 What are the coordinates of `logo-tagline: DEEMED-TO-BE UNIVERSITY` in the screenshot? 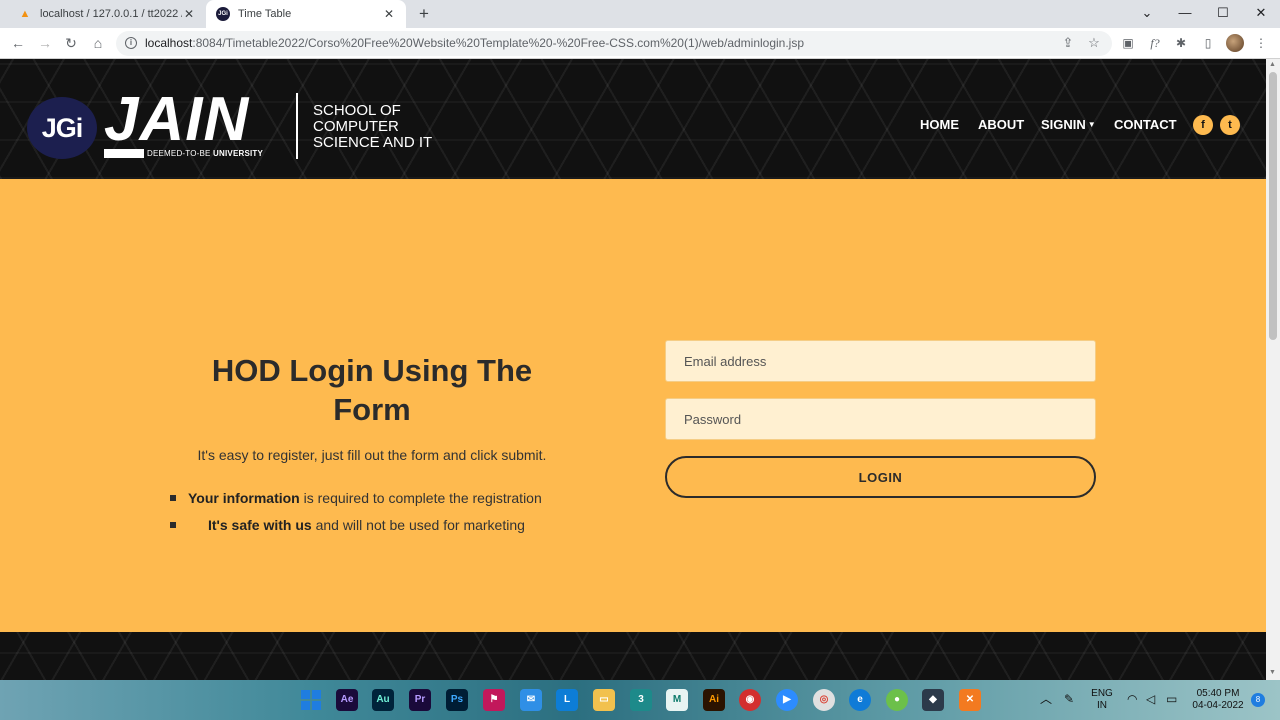 It's located at (183, 153).